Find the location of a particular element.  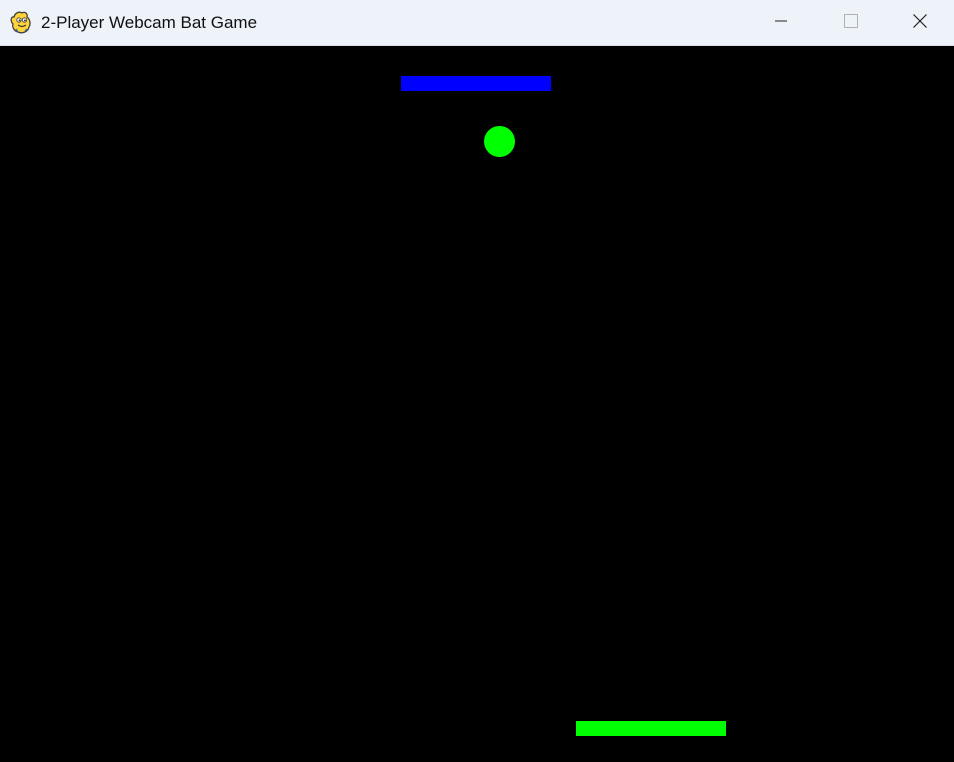

window-title: 2-Player Webcam Bat Game is located at coordinates (149, 22).